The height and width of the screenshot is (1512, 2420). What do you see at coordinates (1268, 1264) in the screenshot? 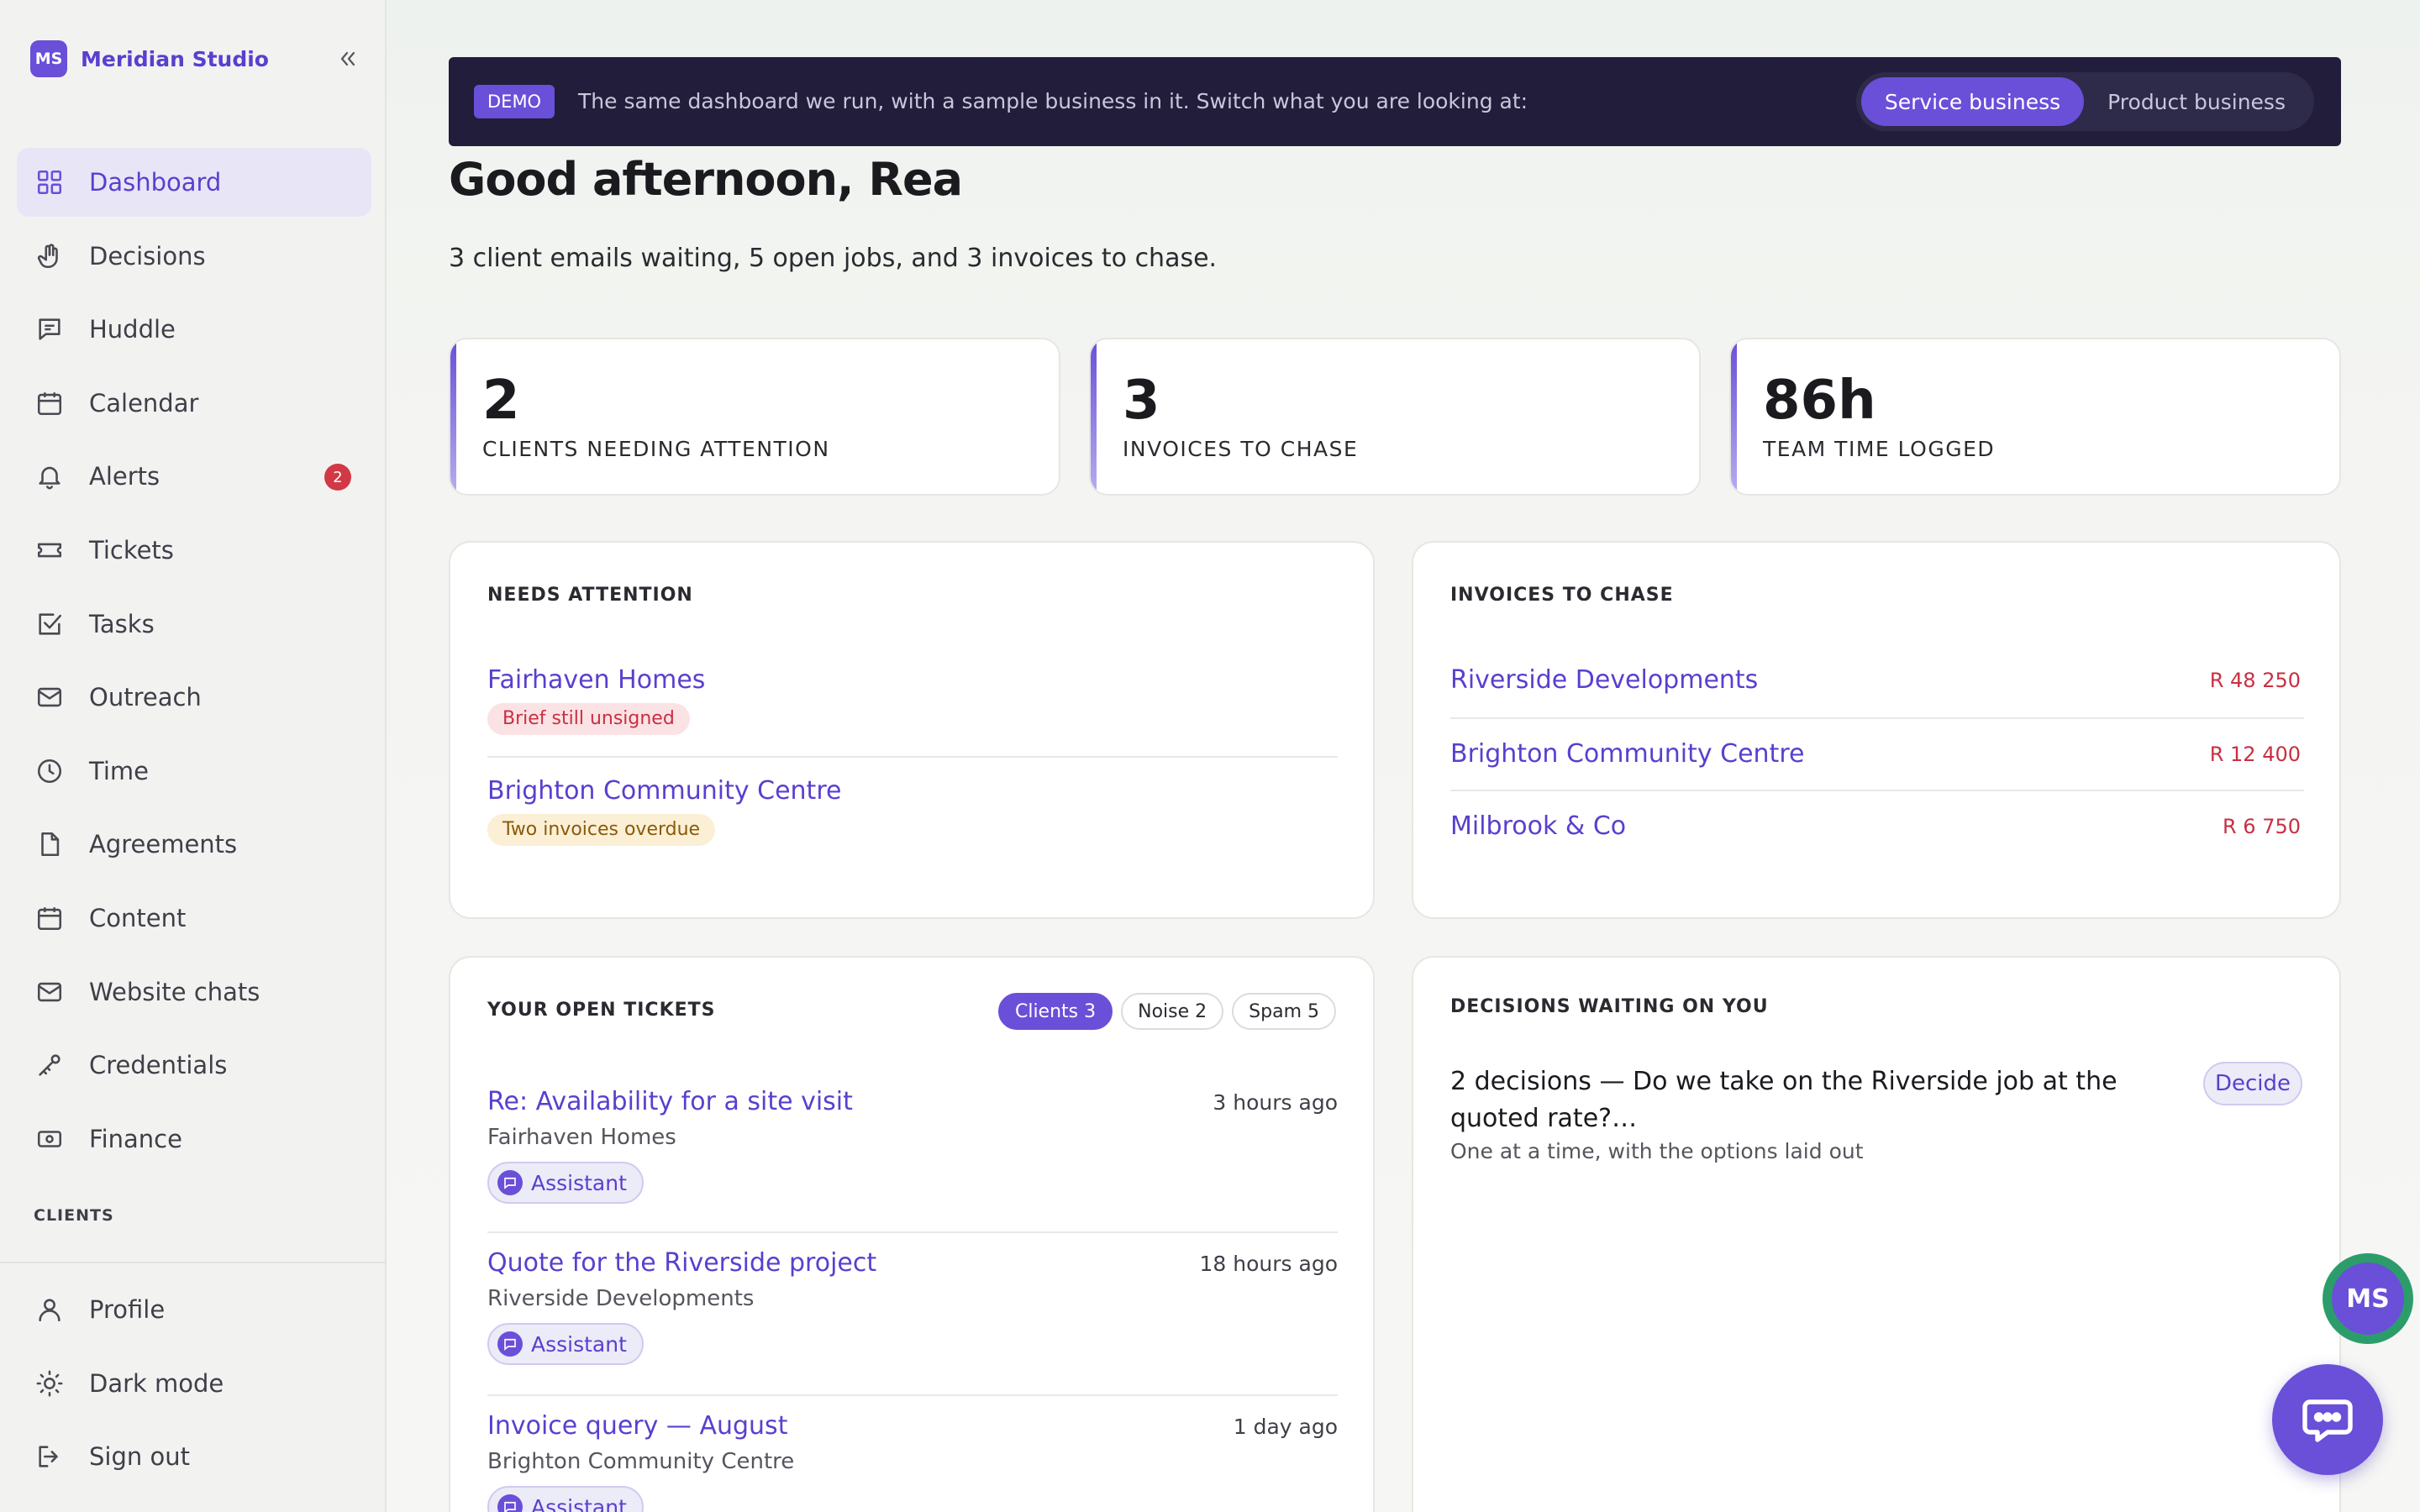
I see `ticket-time: 18 hours ago` at bounding box center [1268, 1264].